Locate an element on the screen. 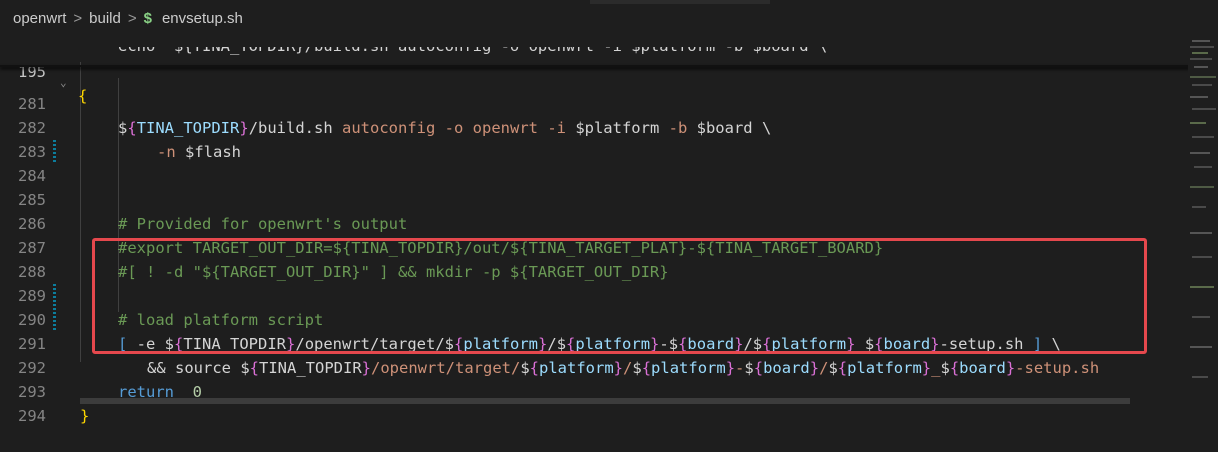 The image size is (1218, 452). token: $flash is located at coordinates (213, 152).